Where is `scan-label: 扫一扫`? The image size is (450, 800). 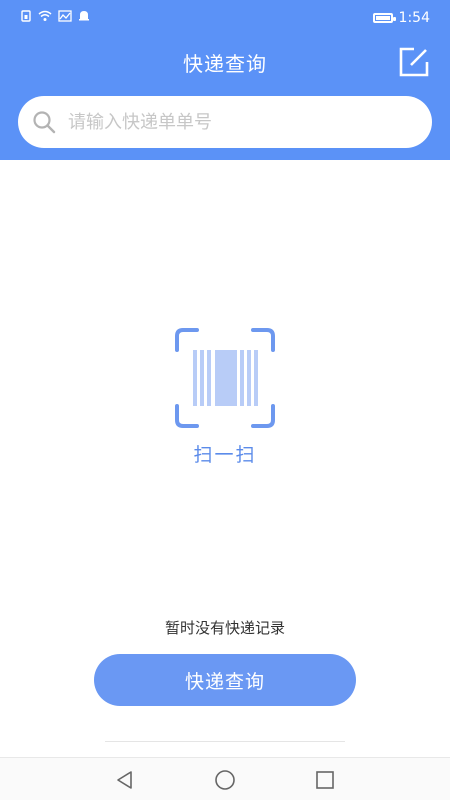
scan-label: 扫一扫 is located at coordinates (225, 453).